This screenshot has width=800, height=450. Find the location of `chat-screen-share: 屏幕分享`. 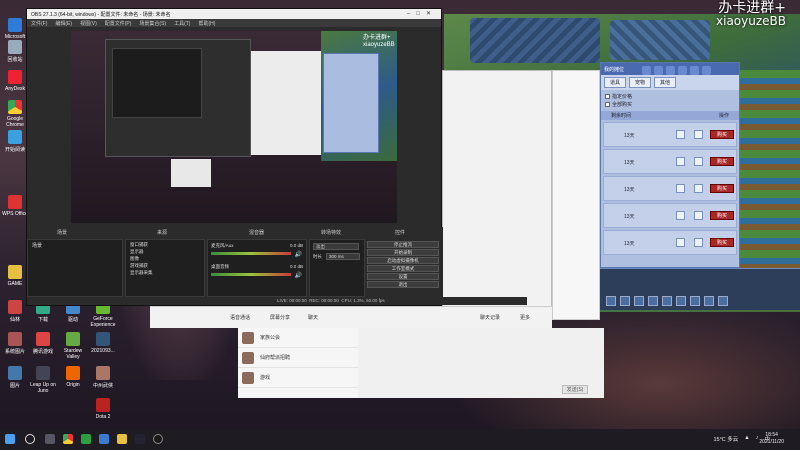

chat-screen-share: 屏幕分享 is located at coordinates (280, 317).